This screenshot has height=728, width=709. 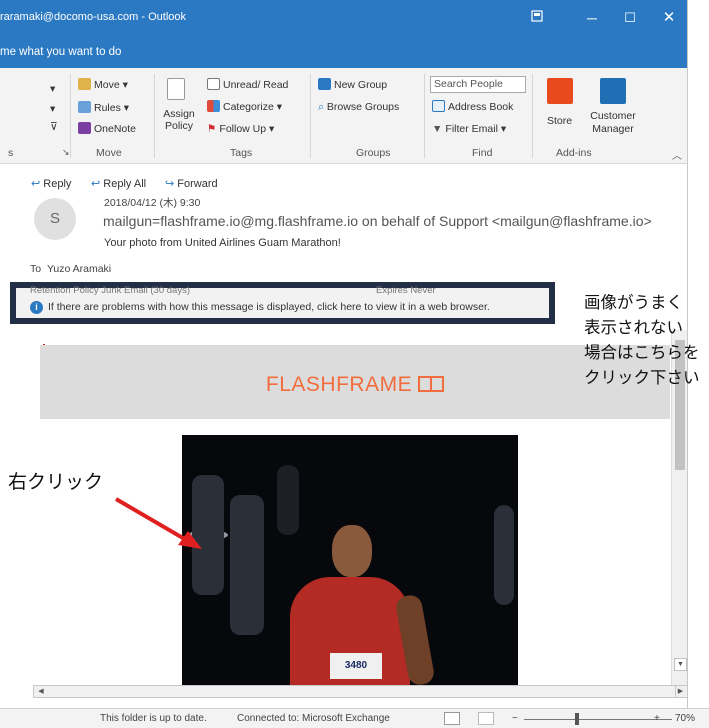 What do you see at coordinates (170, 184) in the screenshot?
I see `forward-icon: ↪` at bounding box center [170, 184].